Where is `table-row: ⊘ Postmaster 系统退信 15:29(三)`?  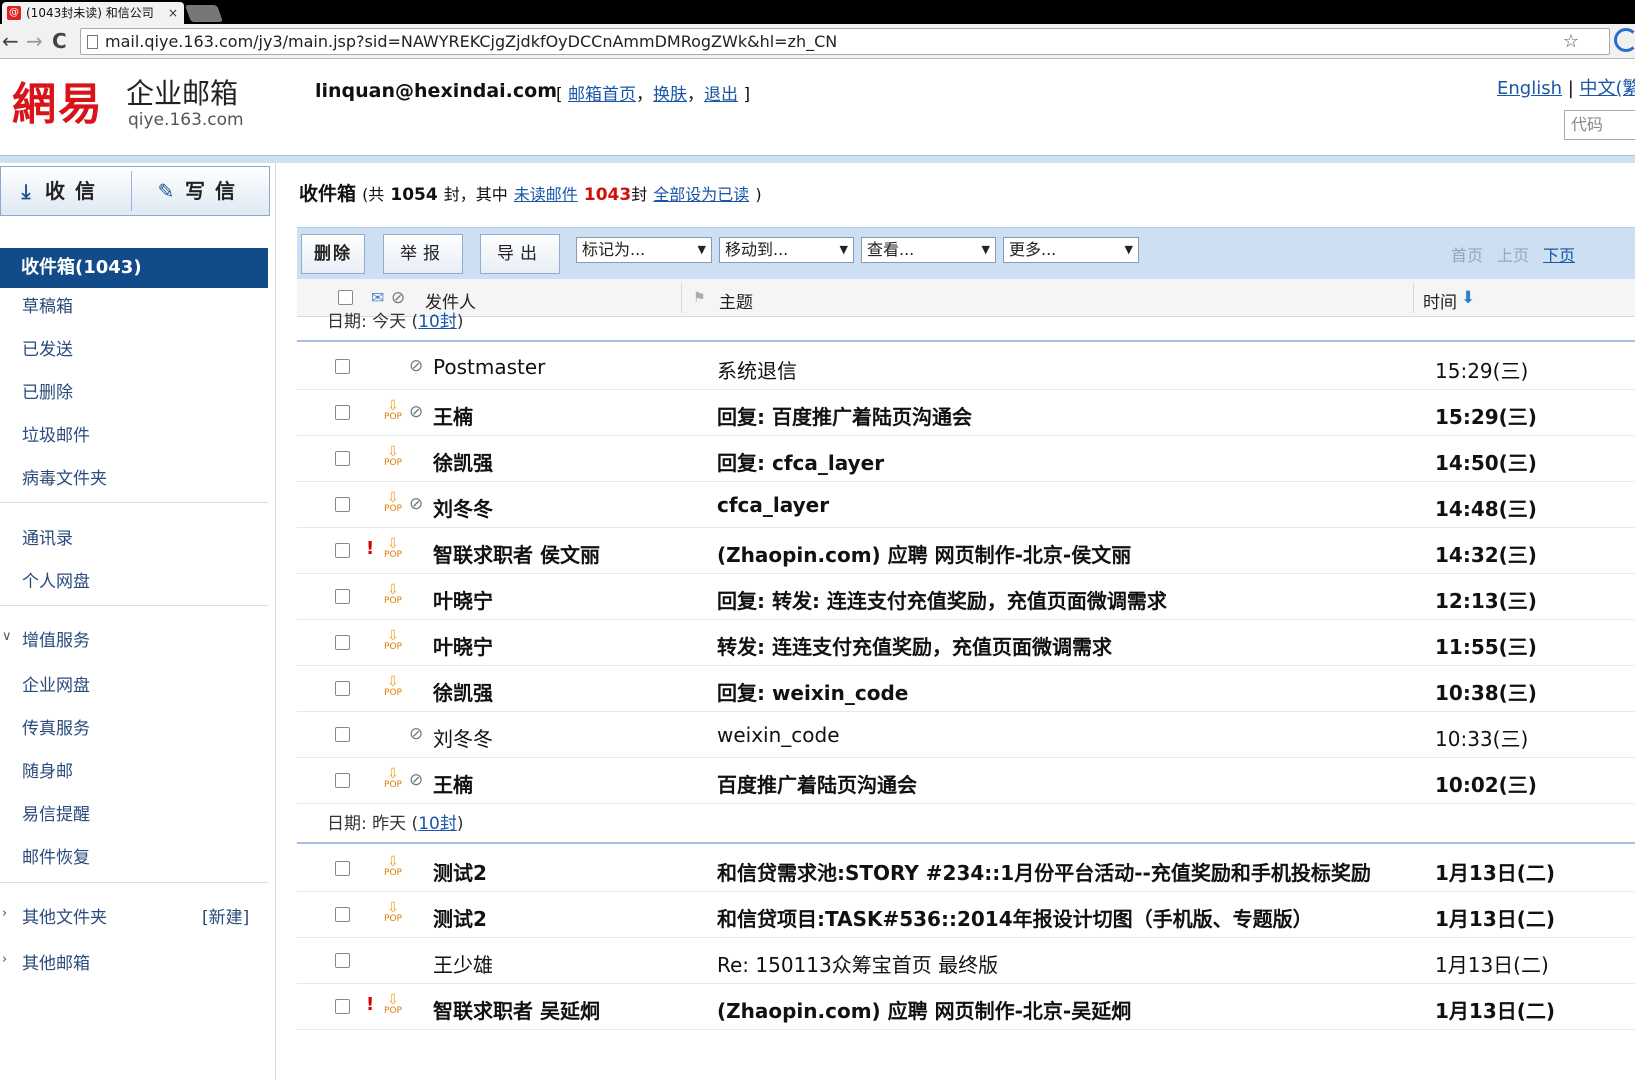
table-row: ⊘ Postmaster 系统退信 15:29(三) is located at coordinates (966, 367).